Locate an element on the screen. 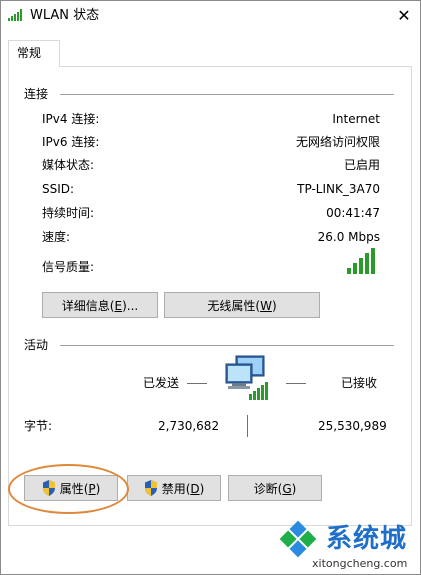 The image size is (421, 575). properties-button-label: 属性( is located at coordinates (74, 488).